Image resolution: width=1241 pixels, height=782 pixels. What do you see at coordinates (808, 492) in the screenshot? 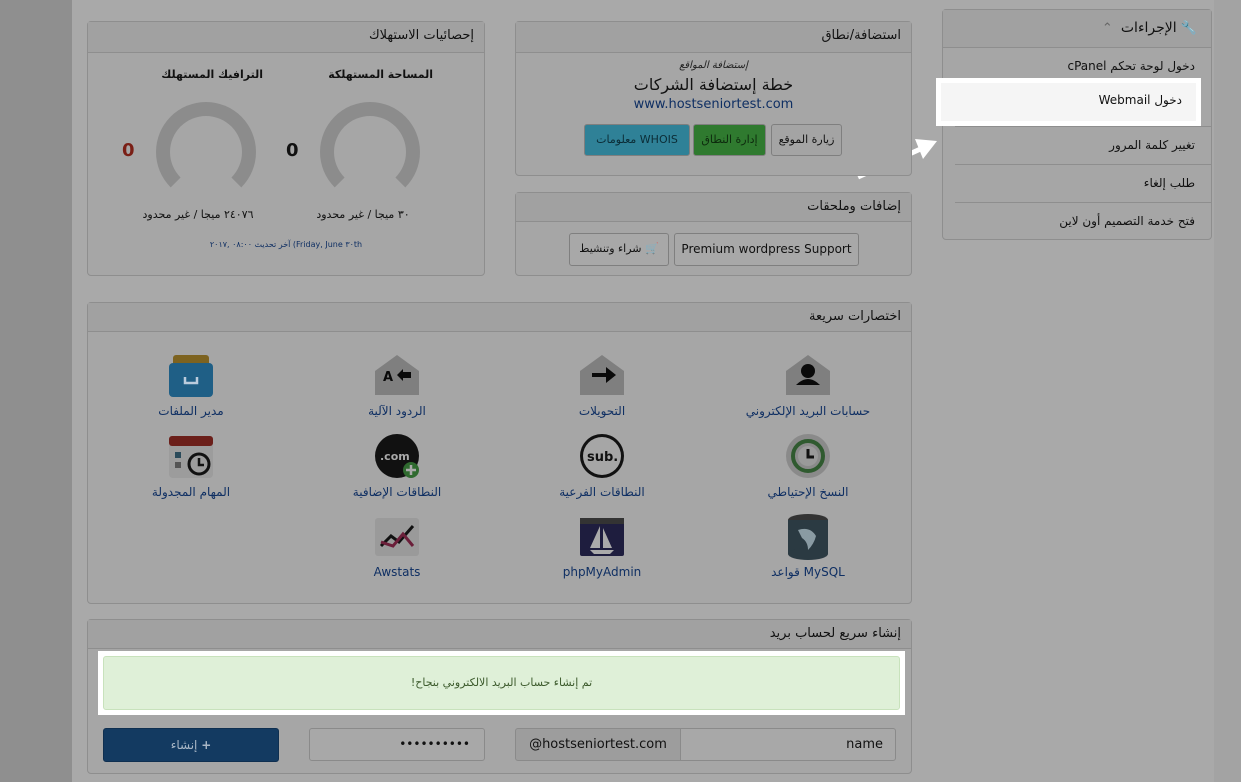
I see `shortcut-backup: النسخ الإحتياطي` at bounding box center [808, 492].